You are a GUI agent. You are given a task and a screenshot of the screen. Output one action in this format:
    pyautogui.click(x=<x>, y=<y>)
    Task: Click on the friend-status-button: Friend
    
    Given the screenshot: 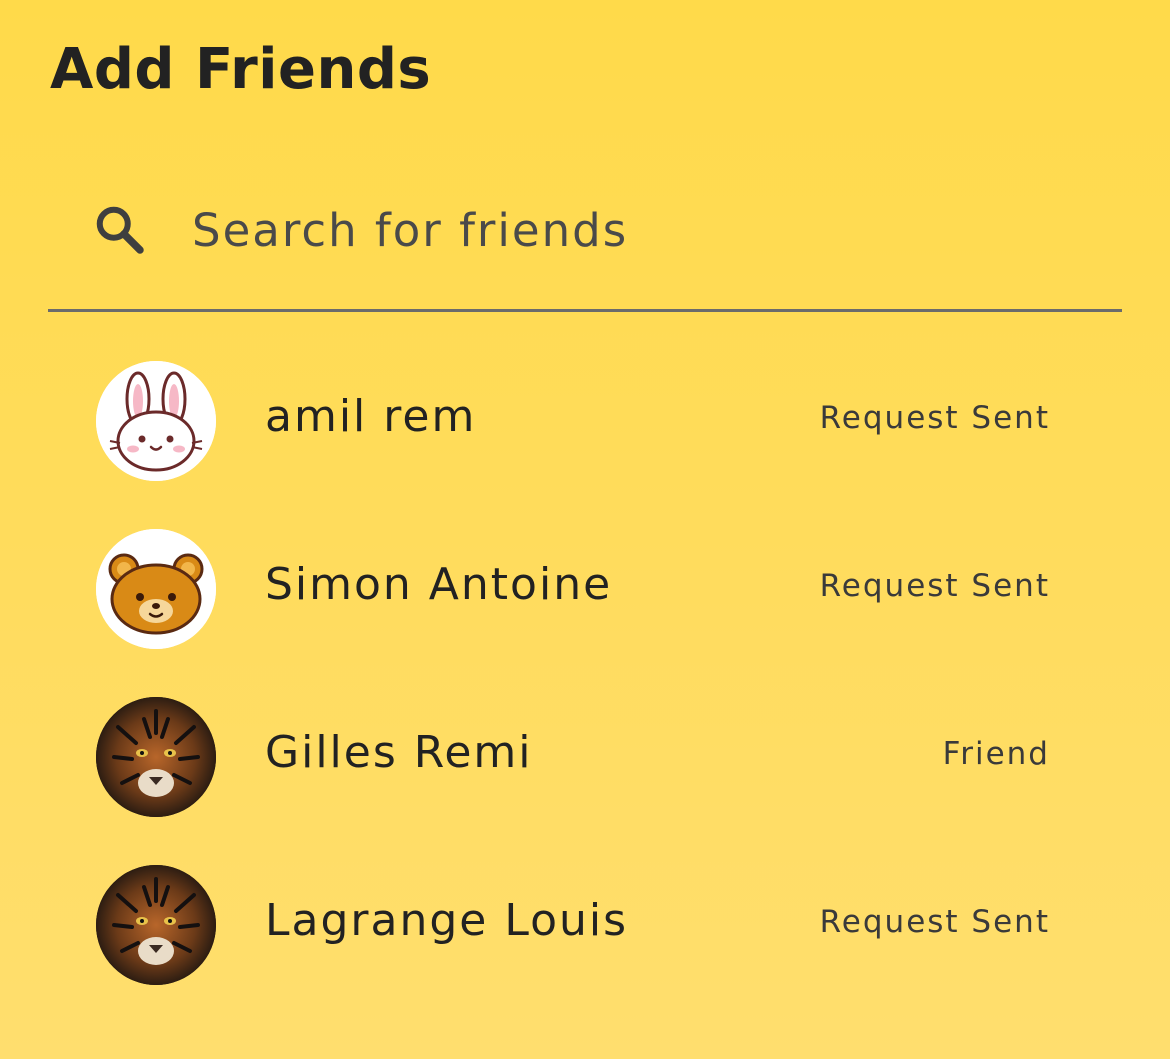 What is the action you would take?
    pyautogui.click(x=996, y=754)
    